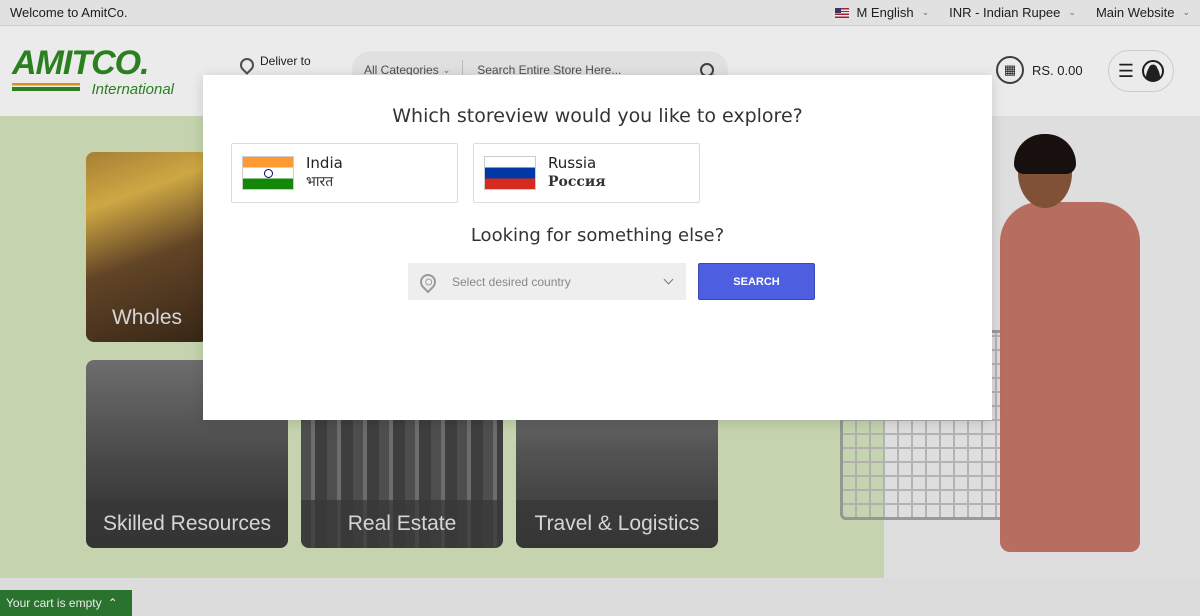 The width and height of the screenshot is (1200, 616). I want to click on india-flag-icon, so click(268, 173).